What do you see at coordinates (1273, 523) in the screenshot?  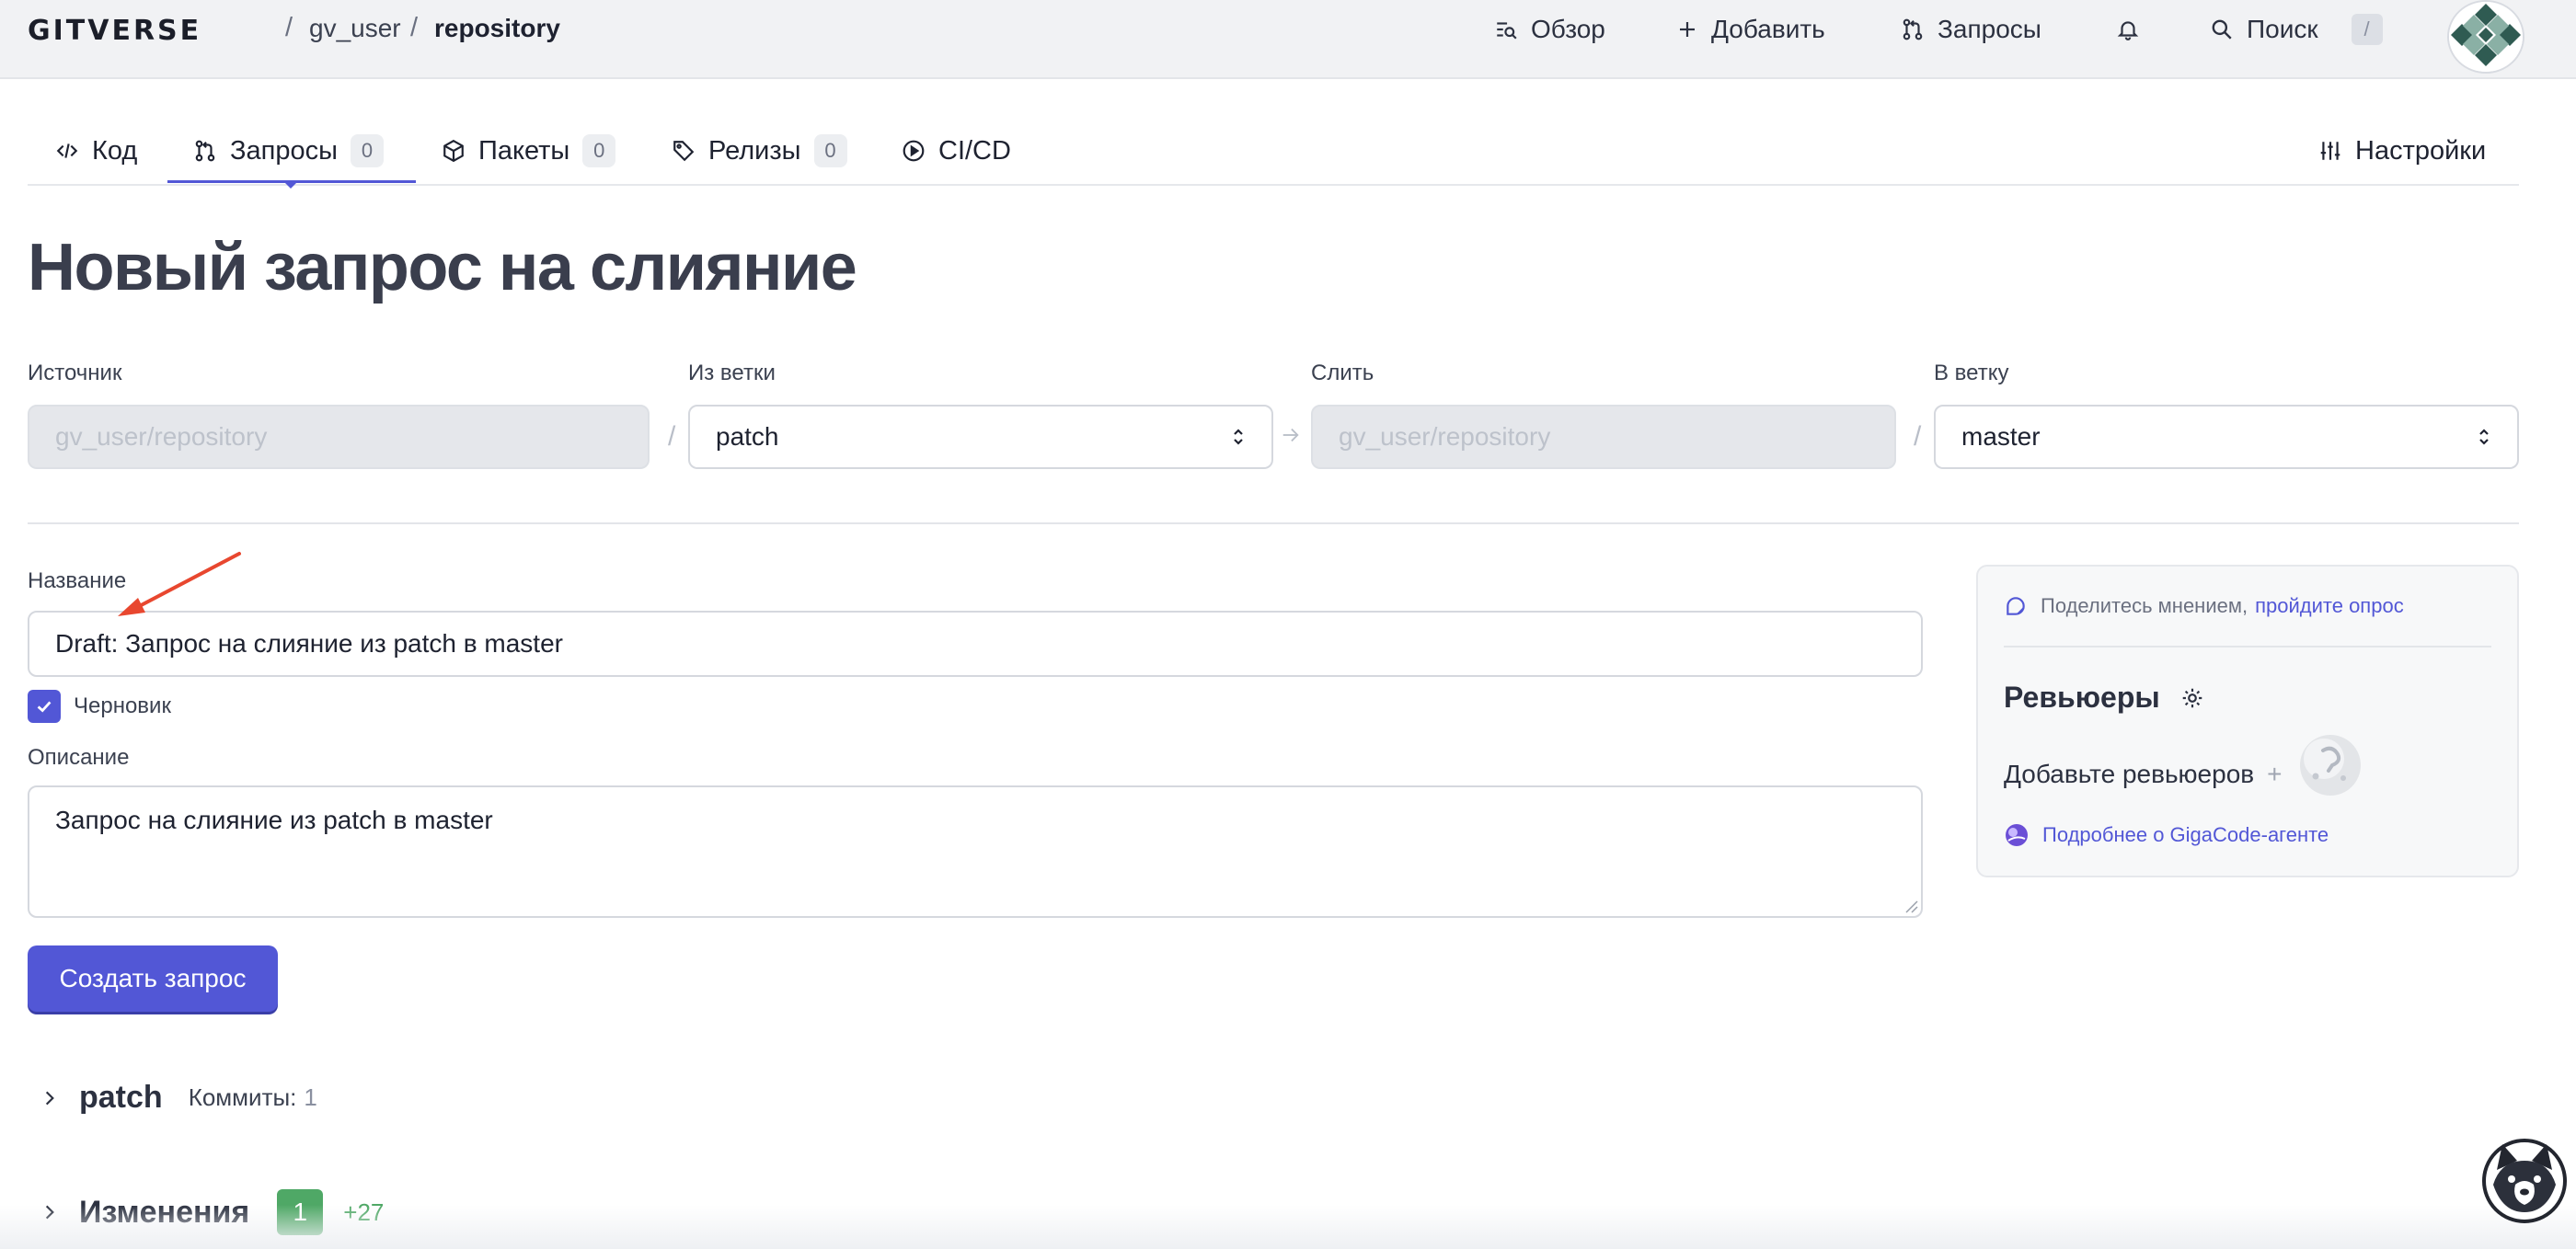 I see `section-divider` at bounding box center [1273, 523].